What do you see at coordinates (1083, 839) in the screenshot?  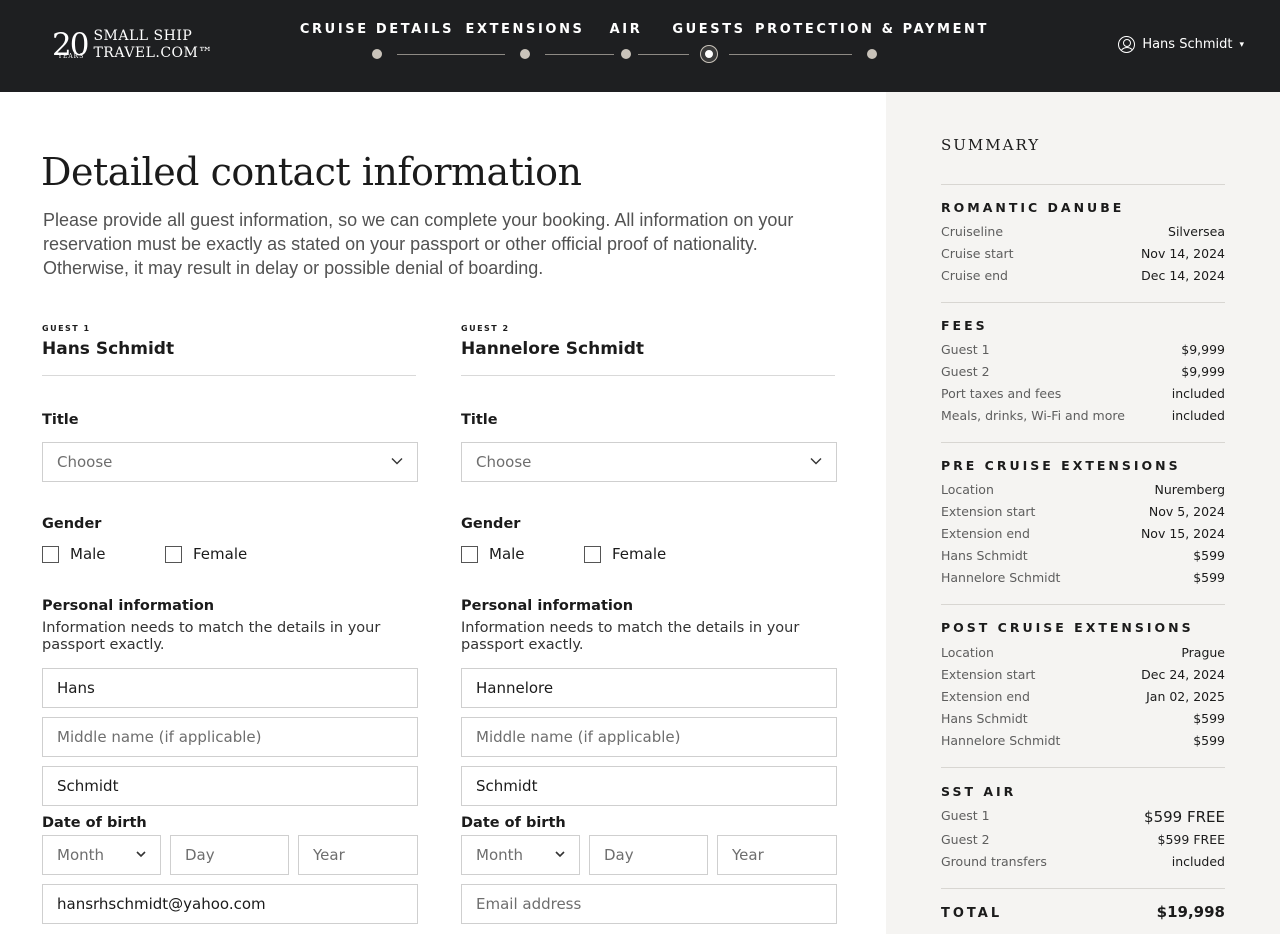 I see `summary-row: Guest 2 $599 FREE` at bounding box center [1083, 839].